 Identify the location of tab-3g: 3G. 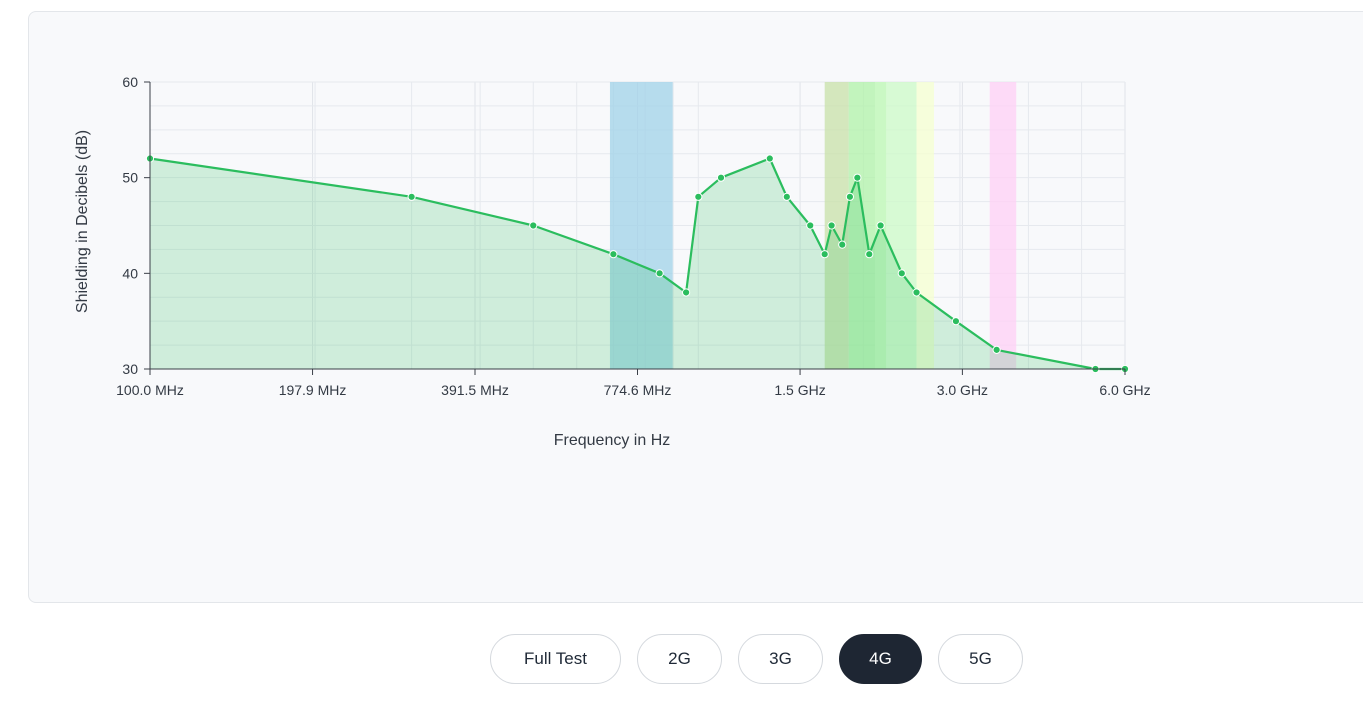
(780, 659).